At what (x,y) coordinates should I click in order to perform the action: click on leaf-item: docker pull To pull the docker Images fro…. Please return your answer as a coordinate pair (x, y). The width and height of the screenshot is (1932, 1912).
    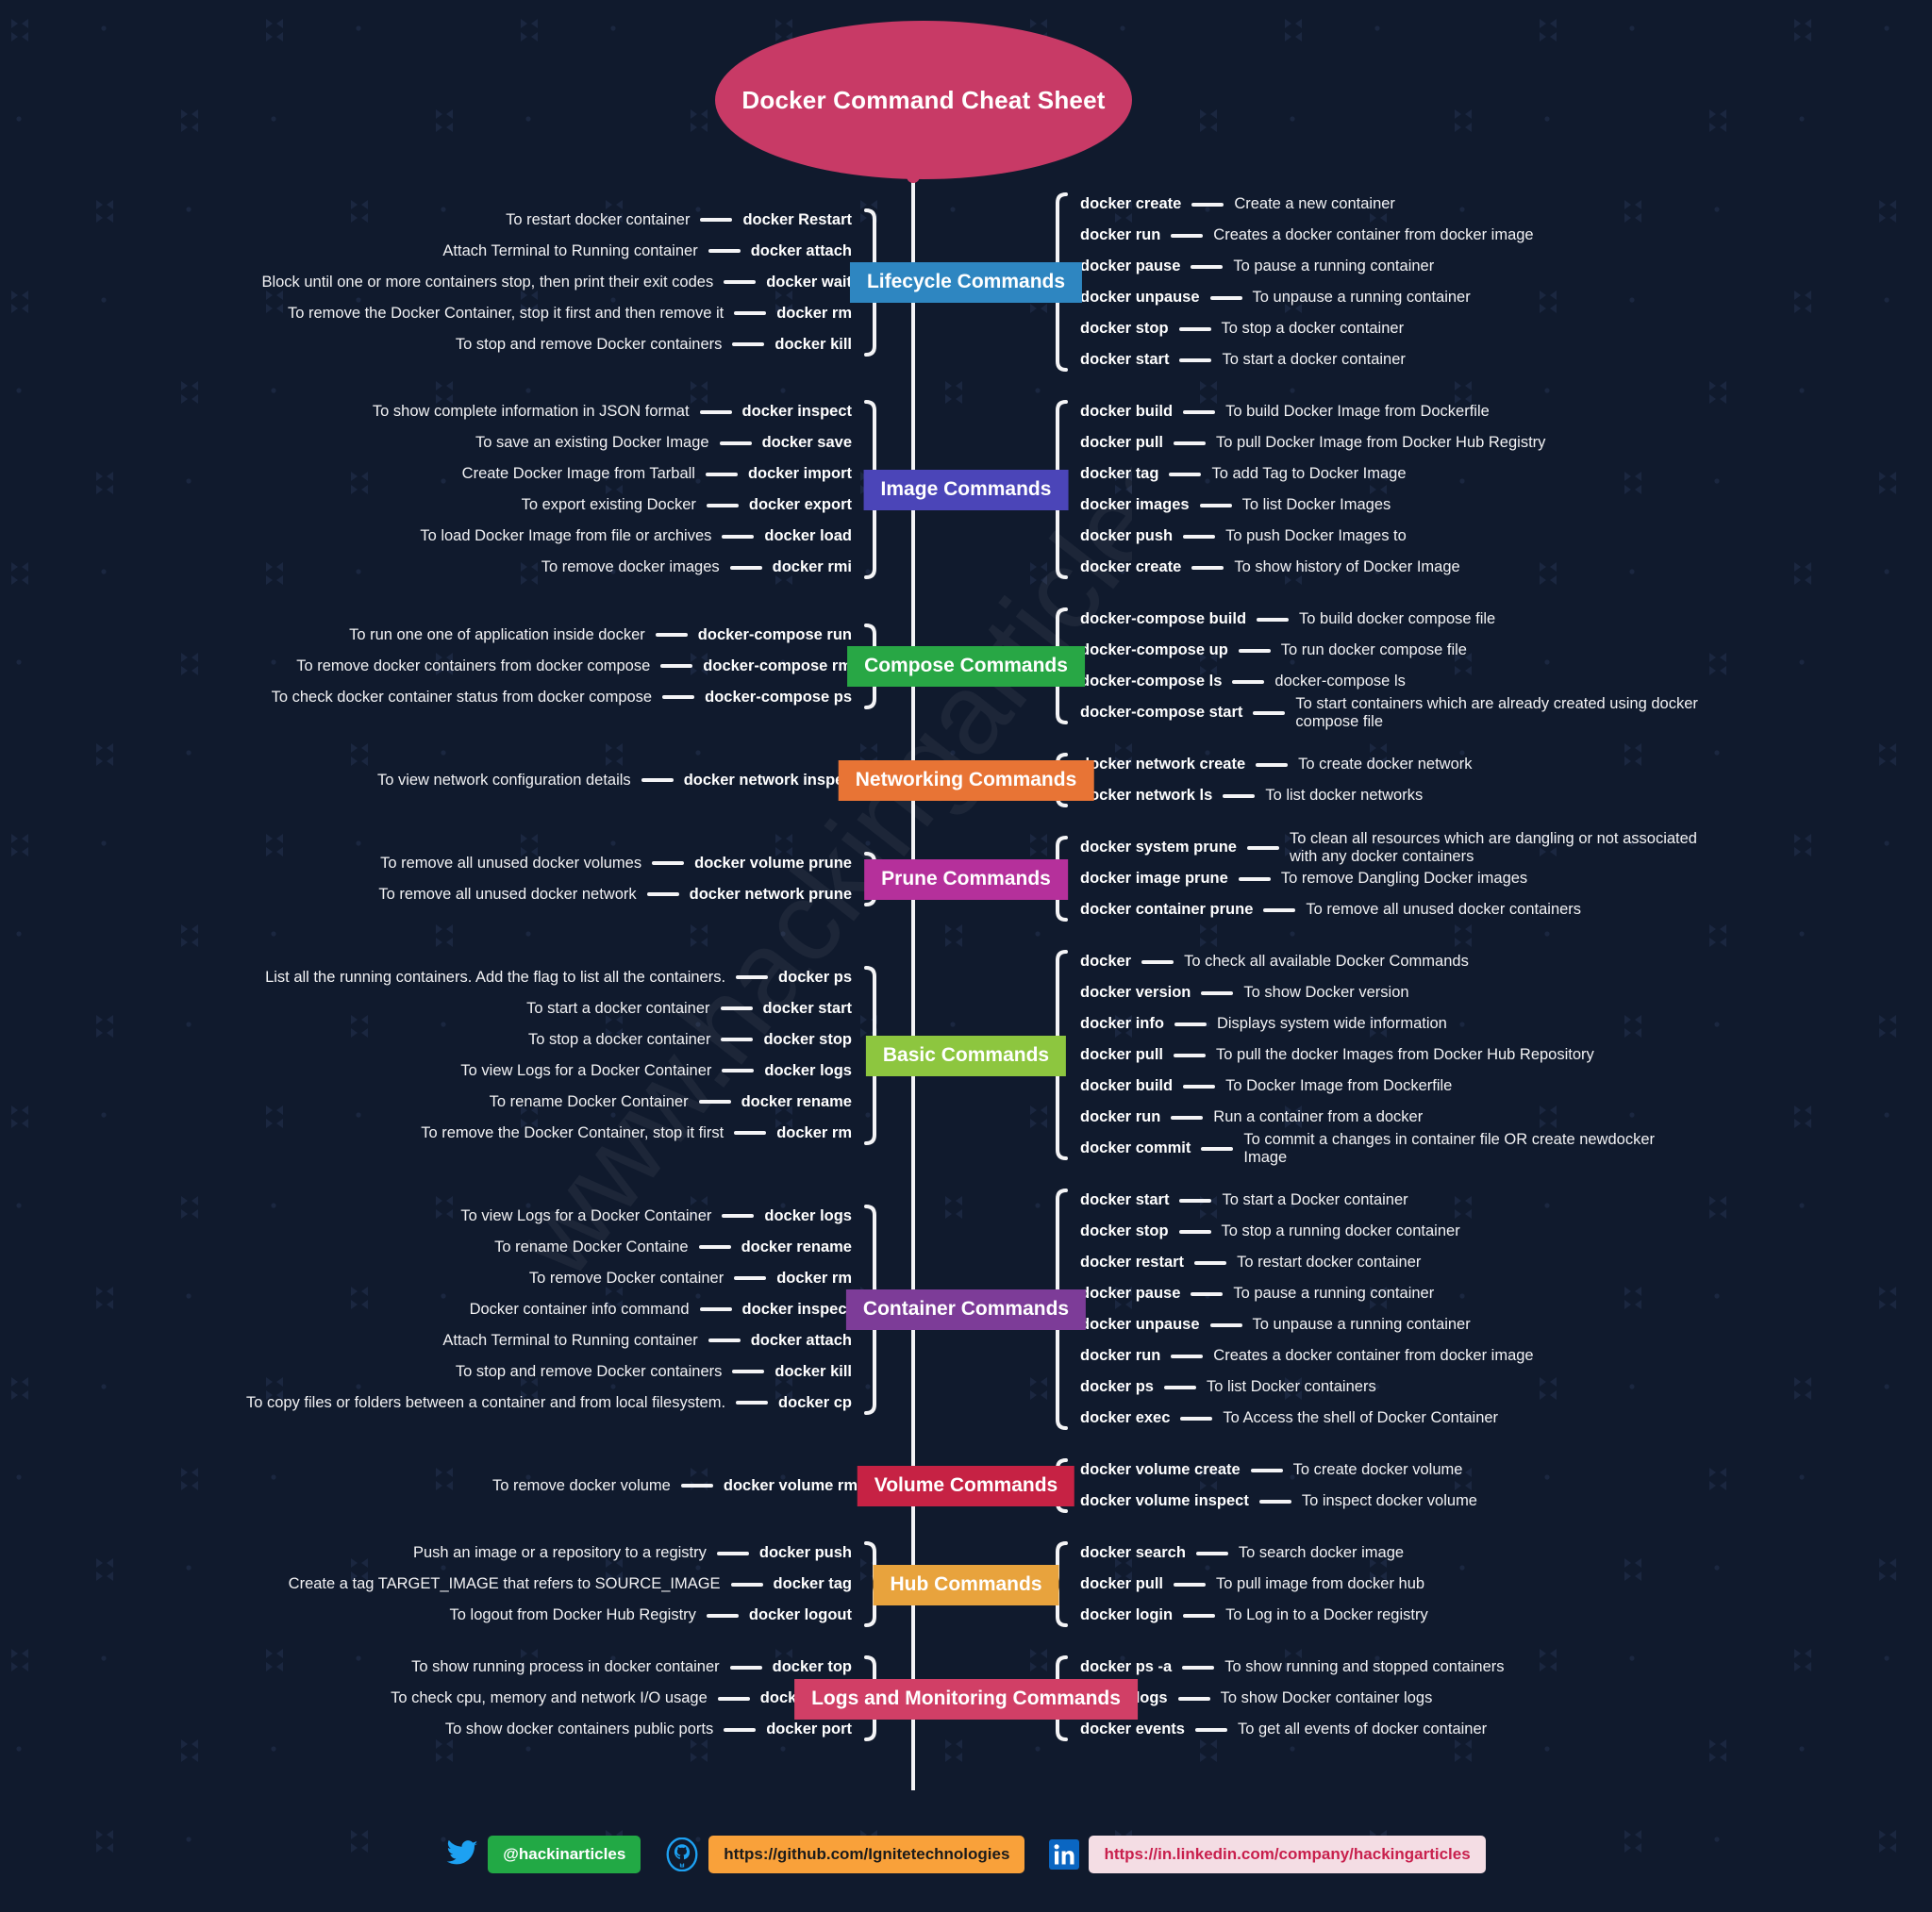
    Looking at the image, I should click on (1337, 1055).